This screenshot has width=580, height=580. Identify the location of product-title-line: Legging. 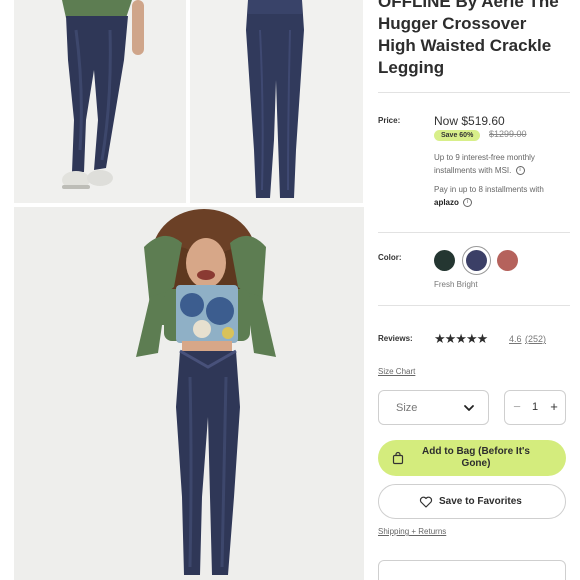
(411, 67).